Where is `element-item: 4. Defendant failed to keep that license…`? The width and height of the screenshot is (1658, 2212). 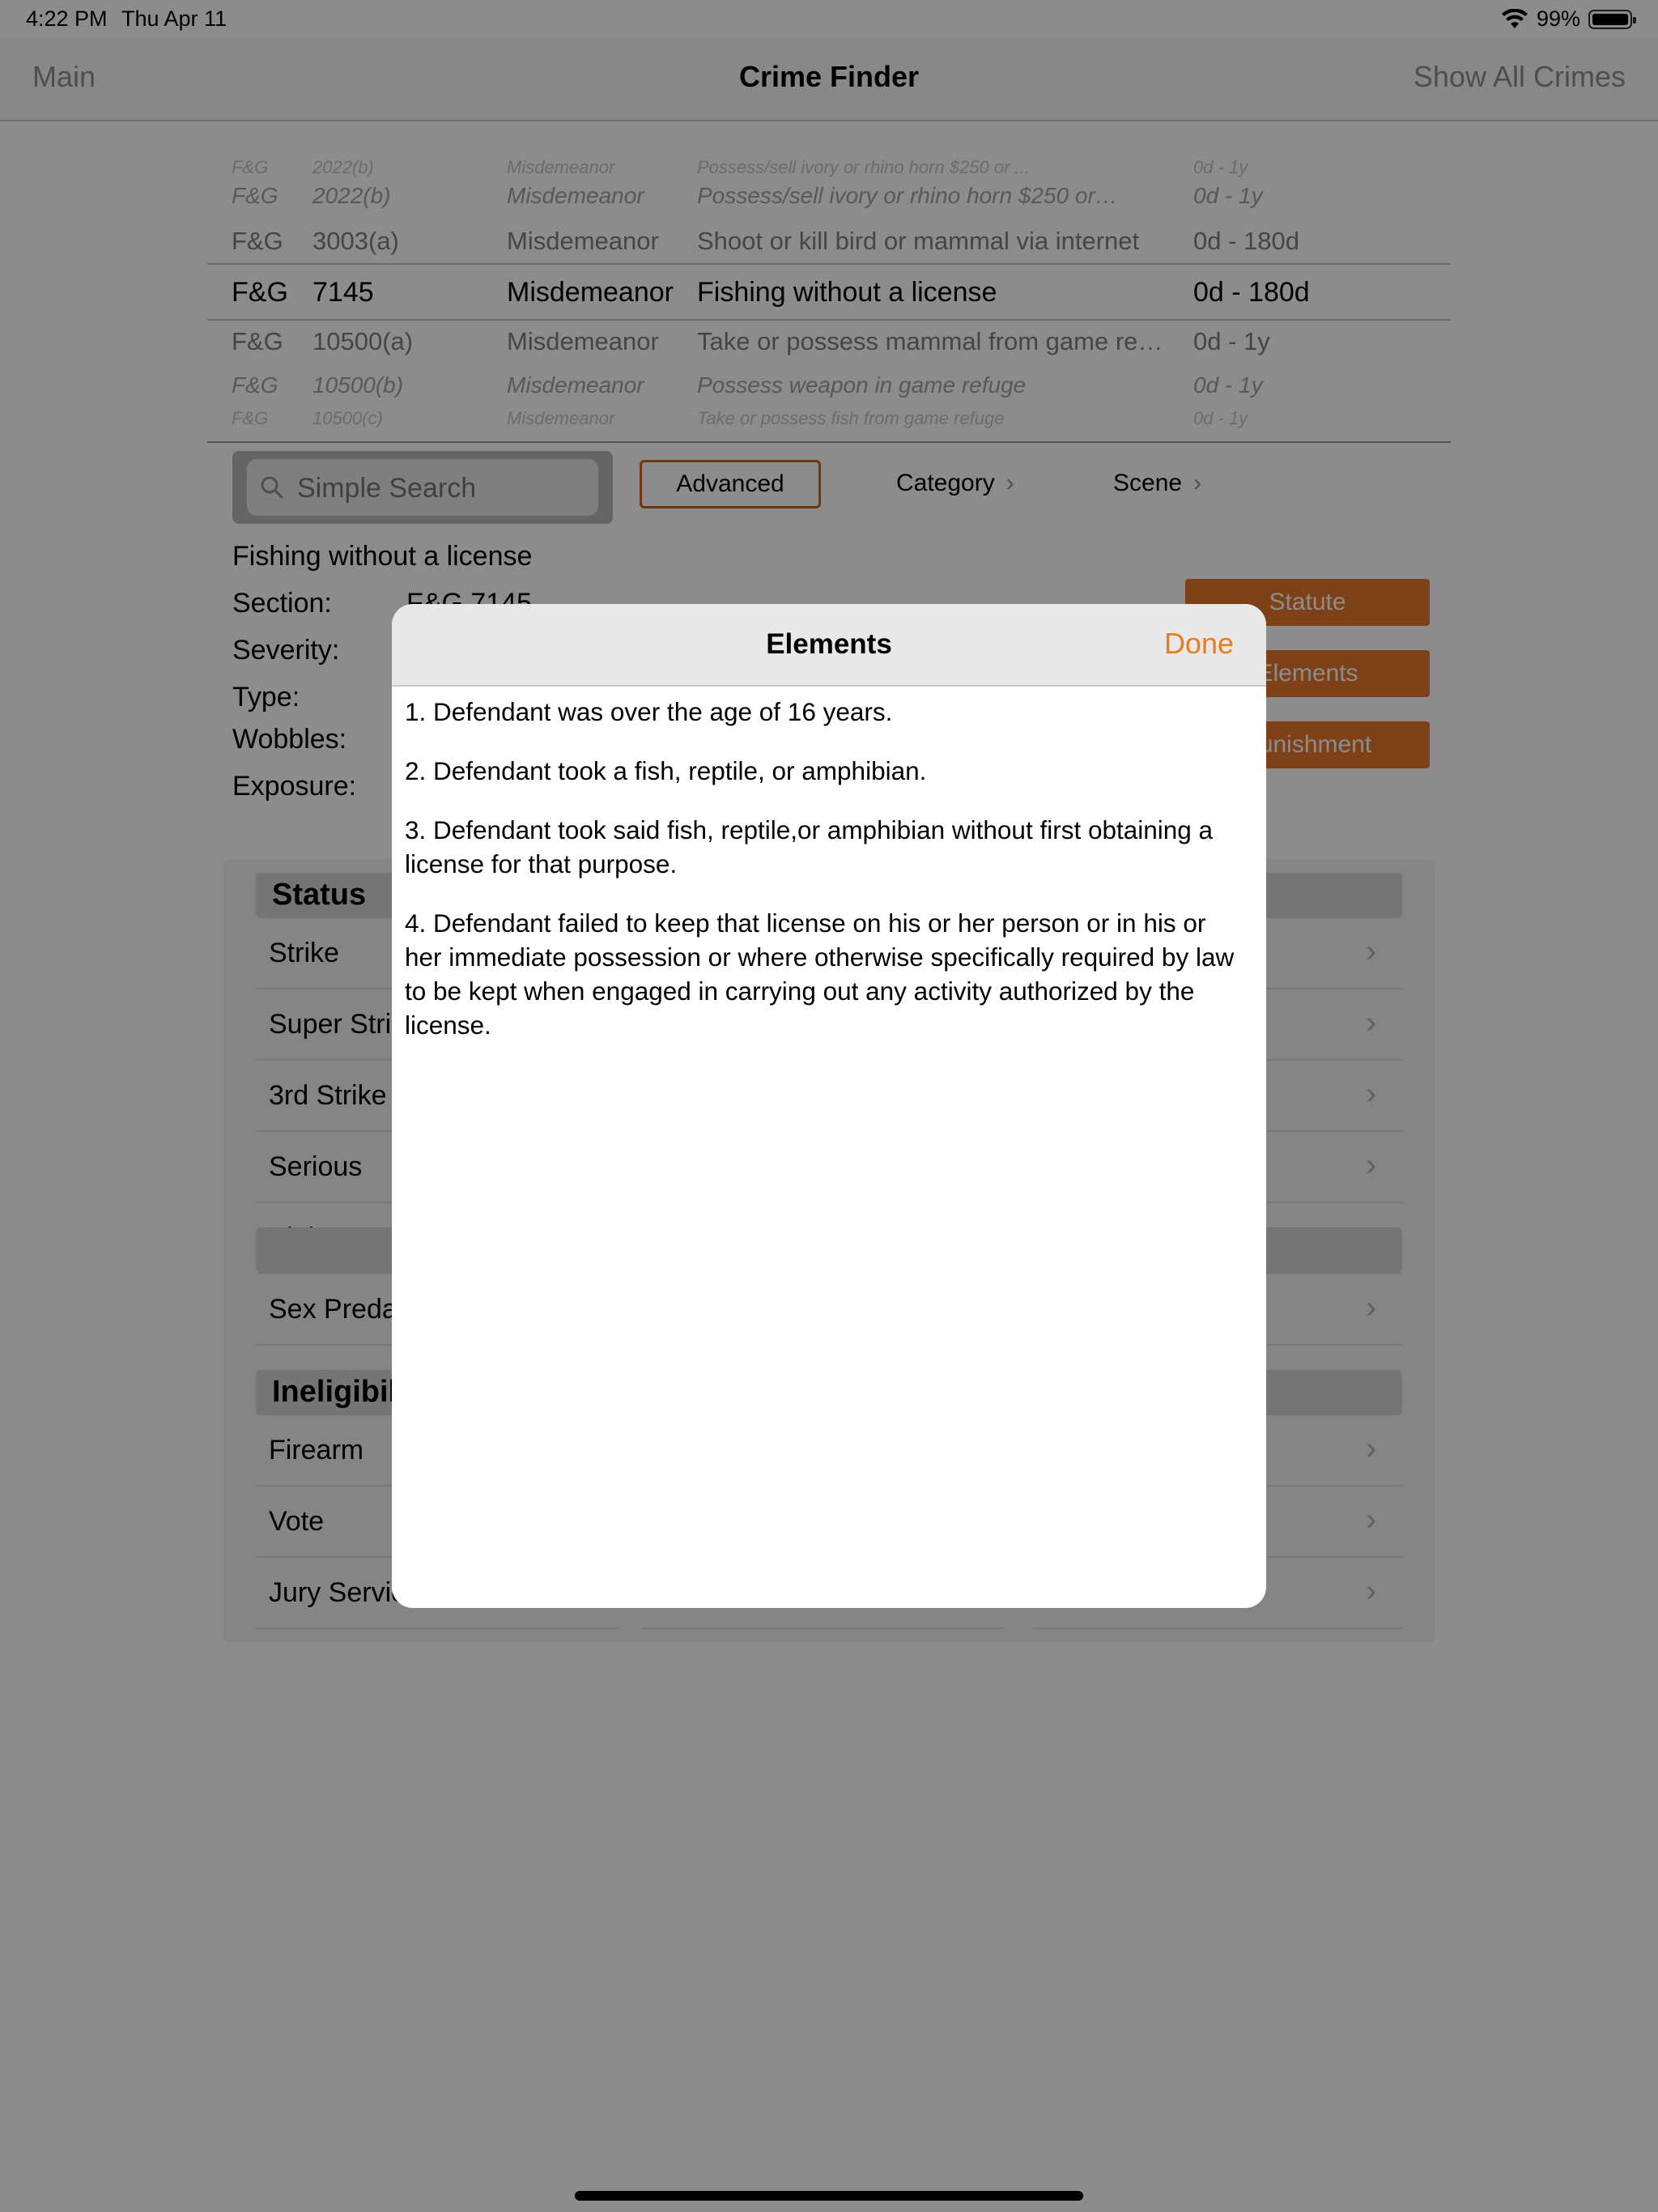 element-item: 4. Defendant failed to keep that license… is located at coordinates (820, 974).